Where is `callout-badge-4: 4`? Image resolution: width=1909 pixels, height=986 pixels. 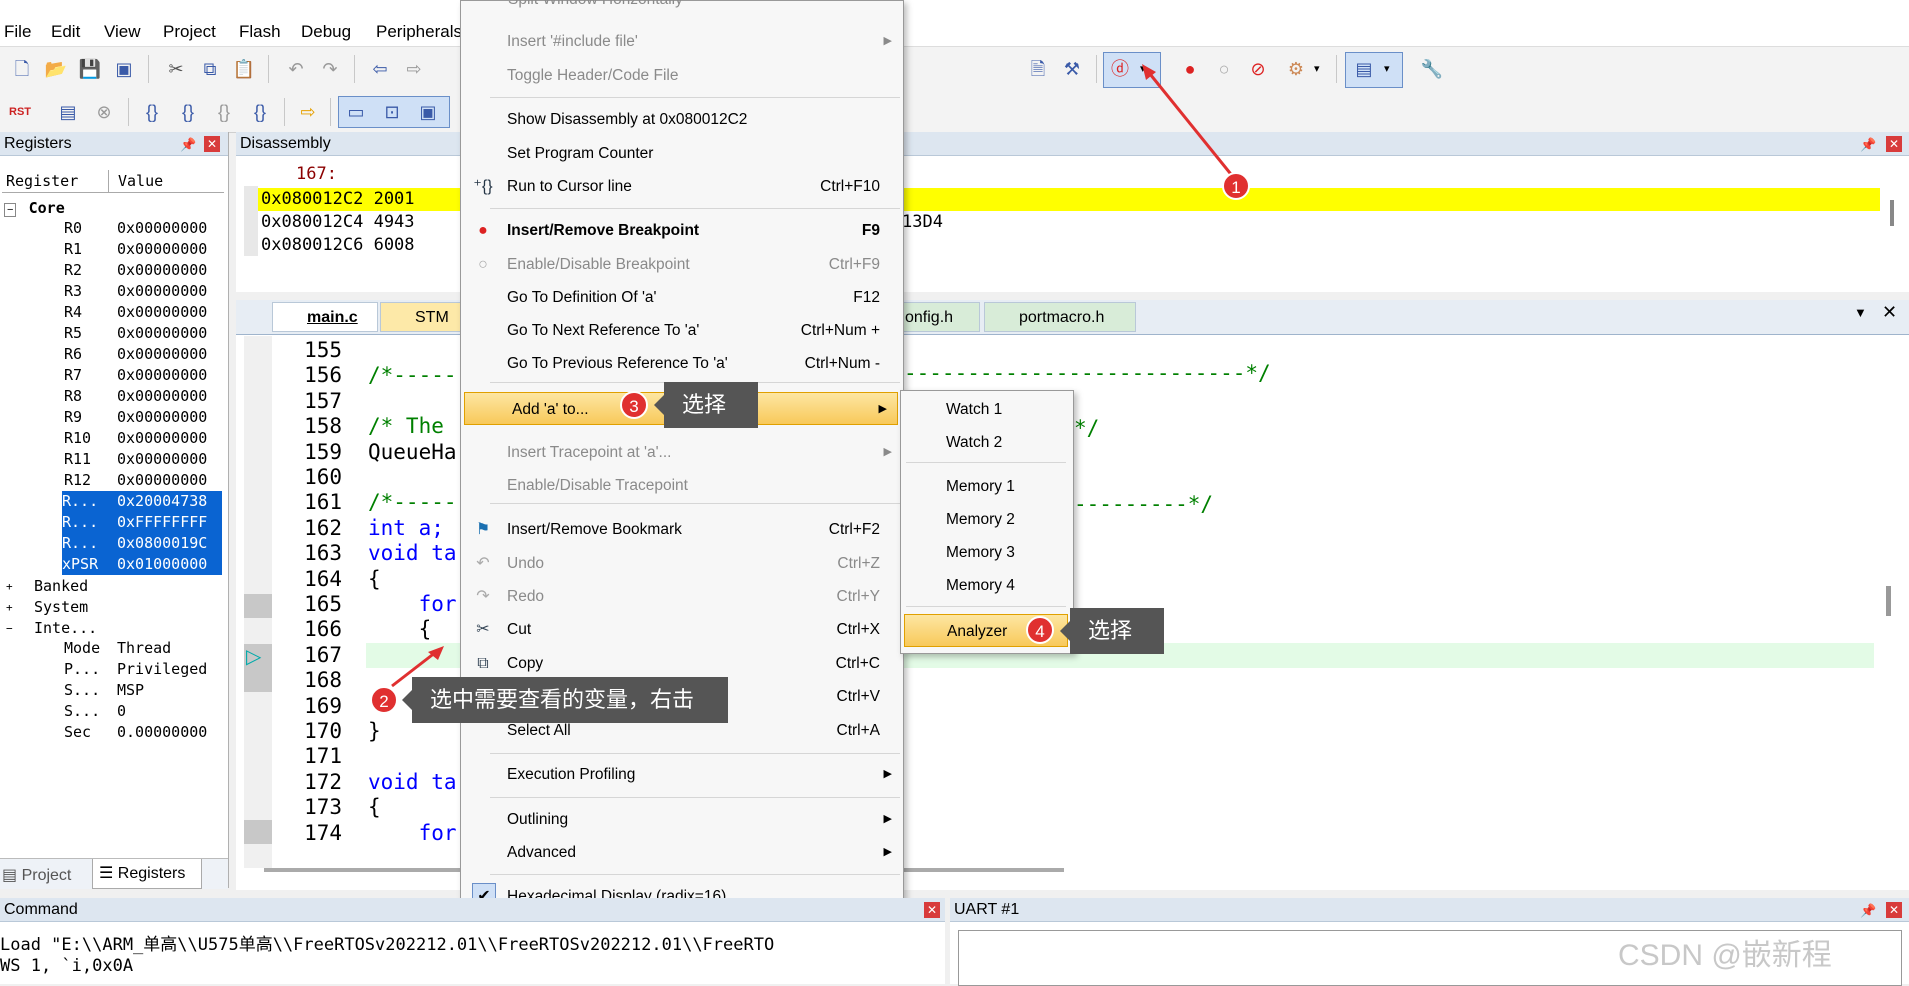
callout-badge-4: 4 is located at coordinates (1040, 630).